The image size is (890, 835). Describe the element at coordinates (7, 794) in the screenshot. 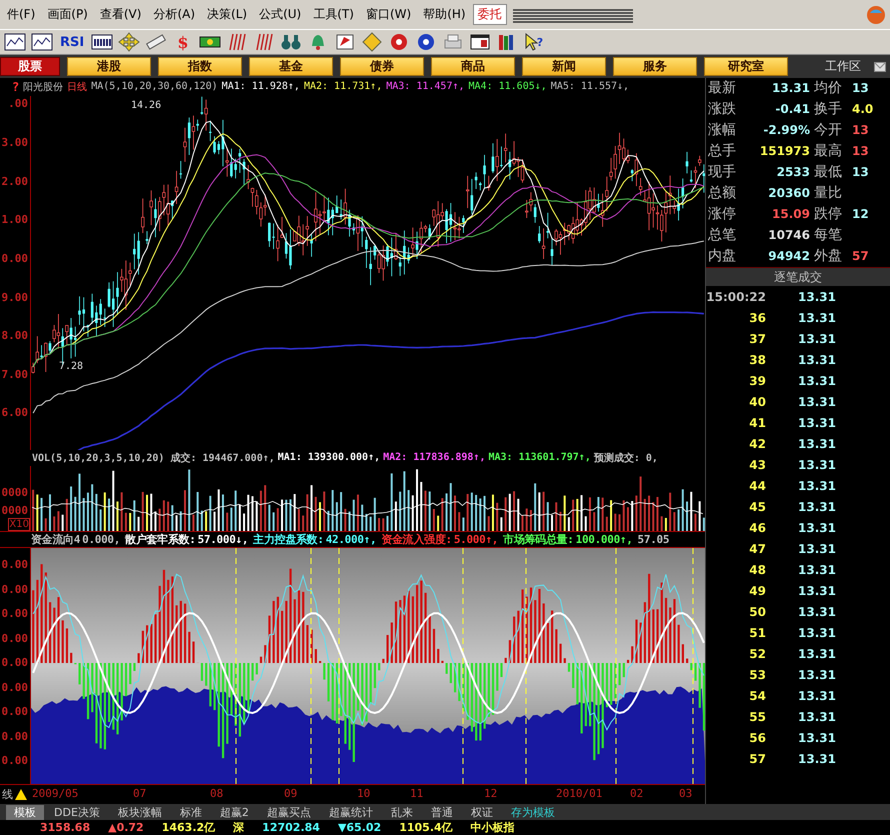

I see `period-label: 线` at that location.